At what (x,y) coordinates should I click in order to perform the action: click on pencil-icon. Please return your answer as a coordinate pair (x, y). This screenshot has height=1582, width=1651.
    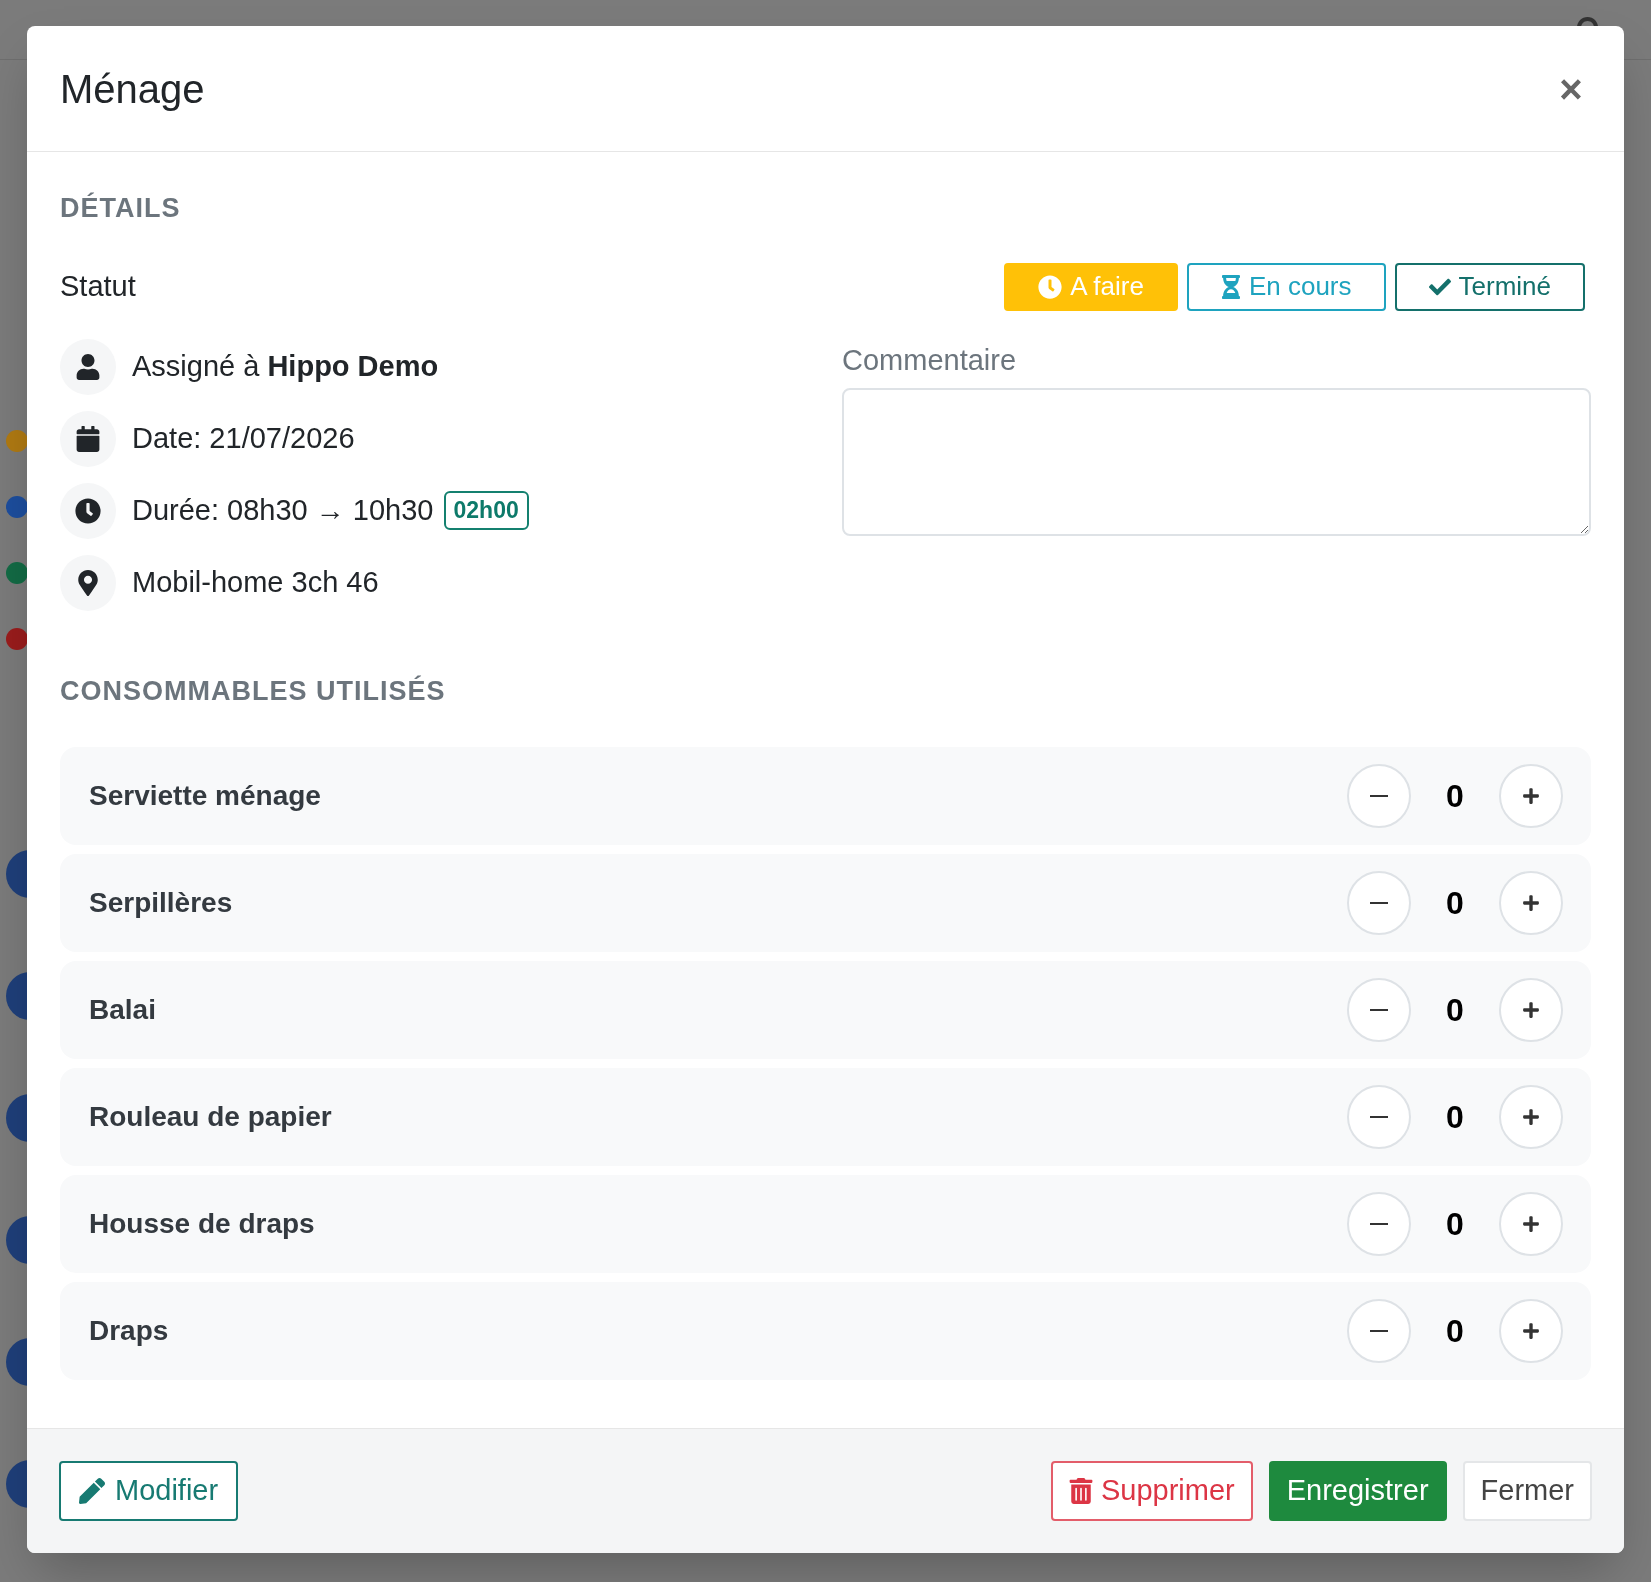
    Looking at the image, I should click on (92, 1491).